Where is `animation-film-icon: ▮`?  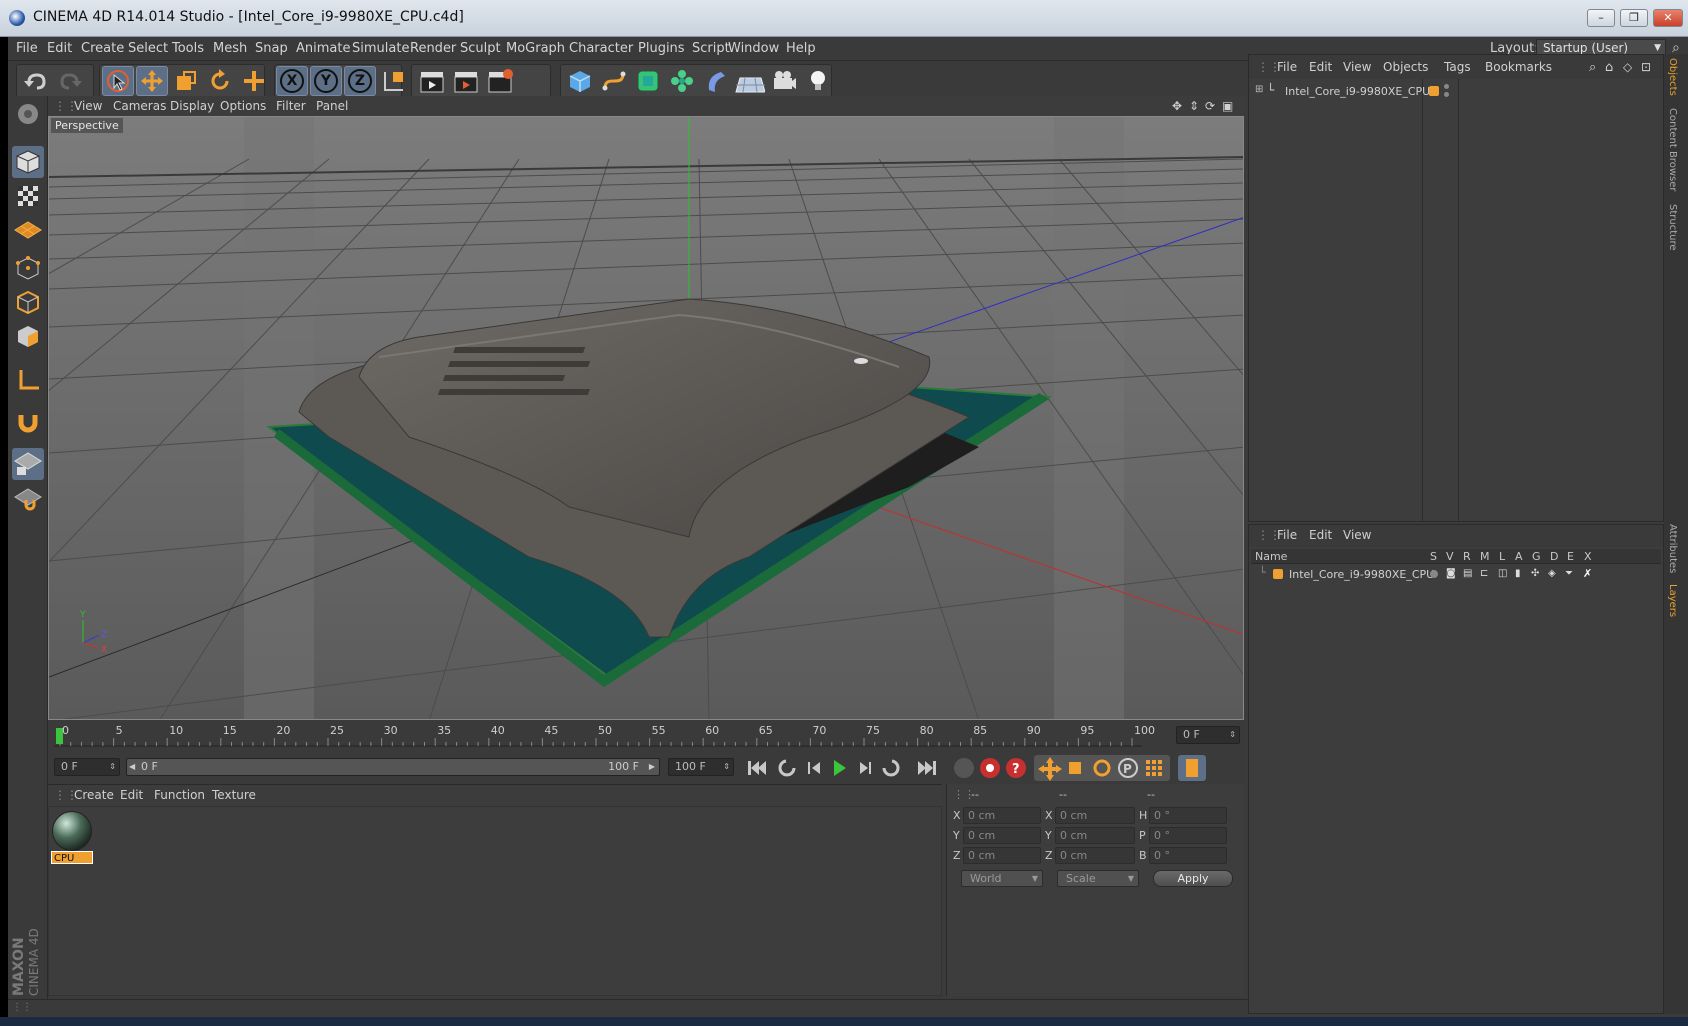 animation-film-icon: ▮ is located at coordinates (1518, 573).